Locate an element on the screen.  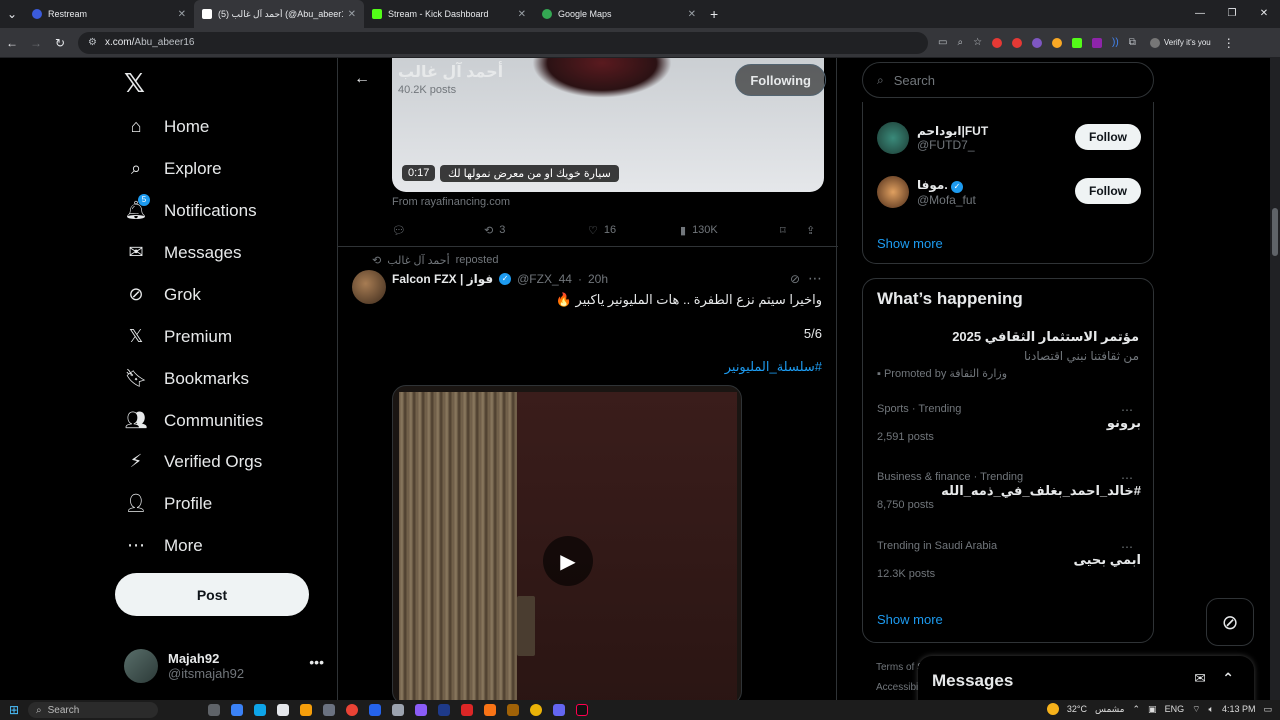
extension-waves-icon: )) is located at coordinates (1115, 42).